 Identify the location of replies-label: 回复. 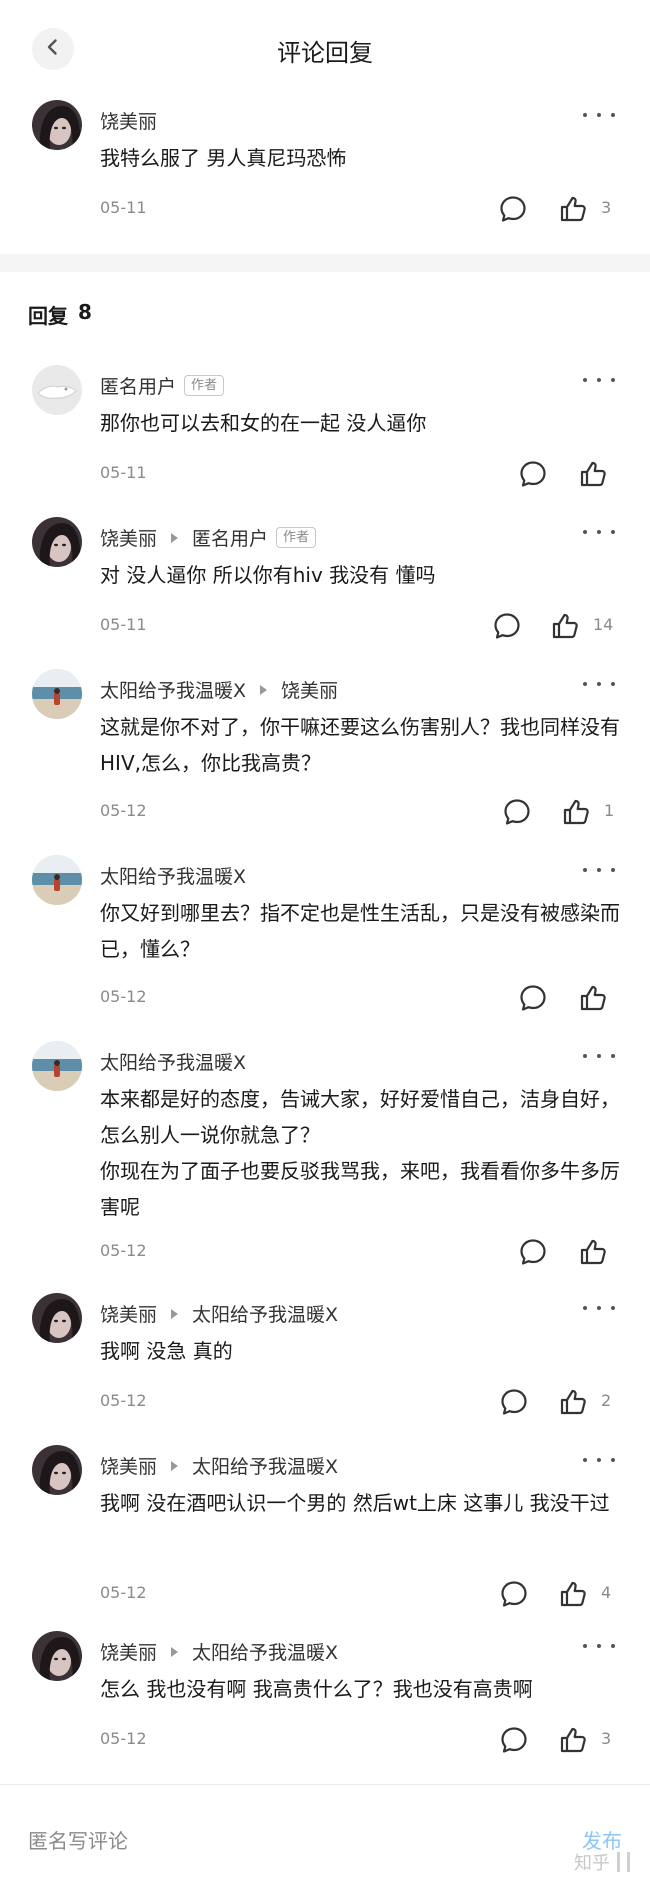
(48, 316).